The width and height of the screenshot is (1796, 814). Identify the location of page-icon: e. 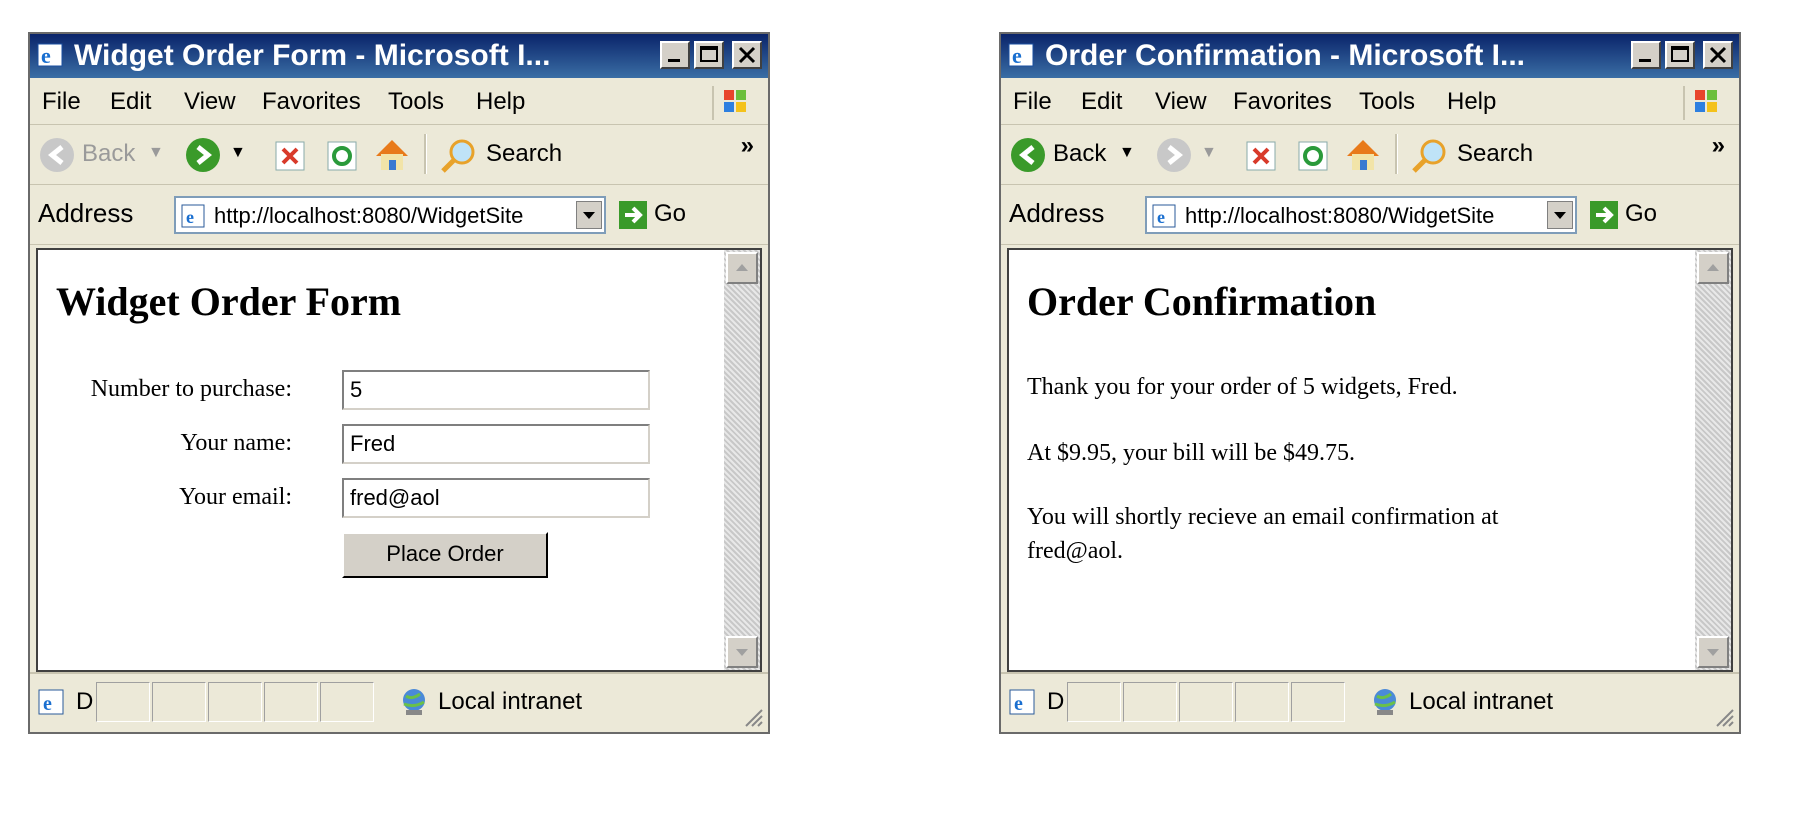
(1164, 216).